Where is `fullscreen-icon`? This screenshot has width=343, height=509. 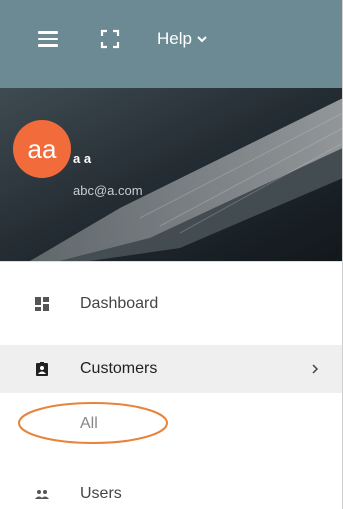
fullscreen-icon is located at coordinates (110, 39).